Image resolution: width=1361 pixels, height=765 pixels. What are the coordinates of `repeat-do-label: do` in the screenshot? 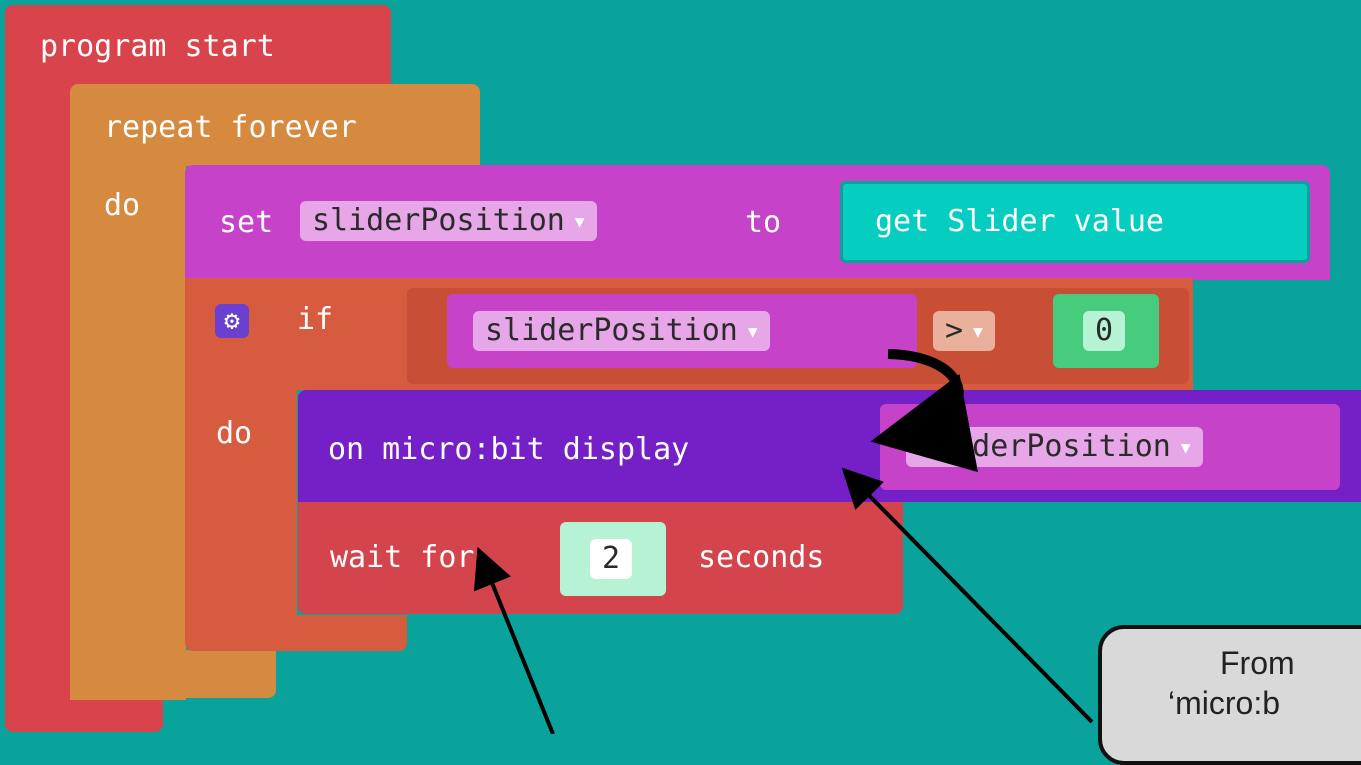 It's located at (122, 205).